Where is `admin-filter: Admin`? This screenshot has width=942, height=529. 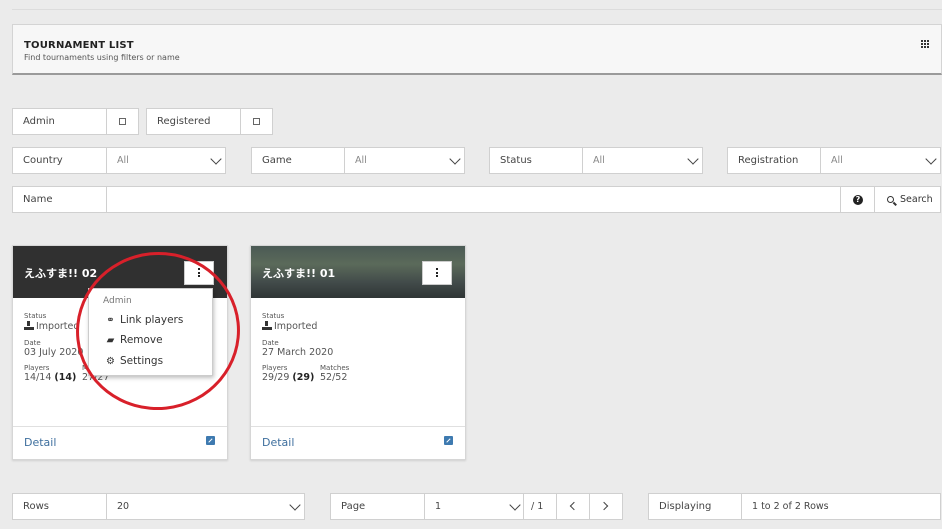 admin-filter: Admin is located at coordinates (75, 121).